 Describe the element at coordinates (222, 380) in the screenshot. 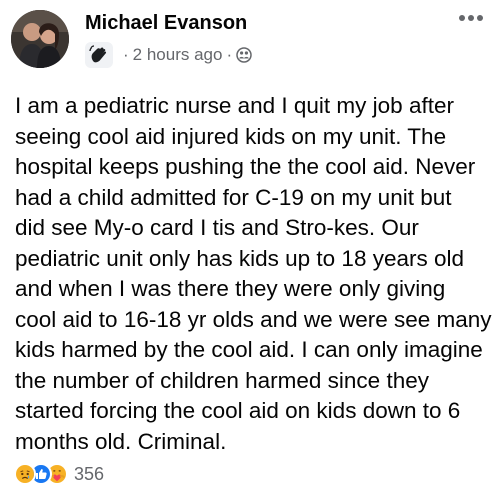

I see `post-line: the number of children harmed since they` at that location.